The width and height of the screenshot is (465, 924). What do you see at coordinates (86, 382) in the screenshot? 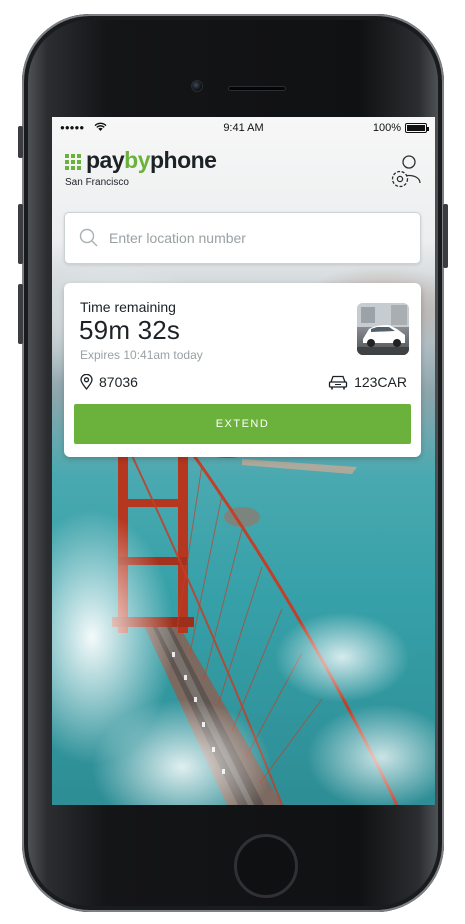
I see `location-pin-icon` at bounding box center [86, 382].